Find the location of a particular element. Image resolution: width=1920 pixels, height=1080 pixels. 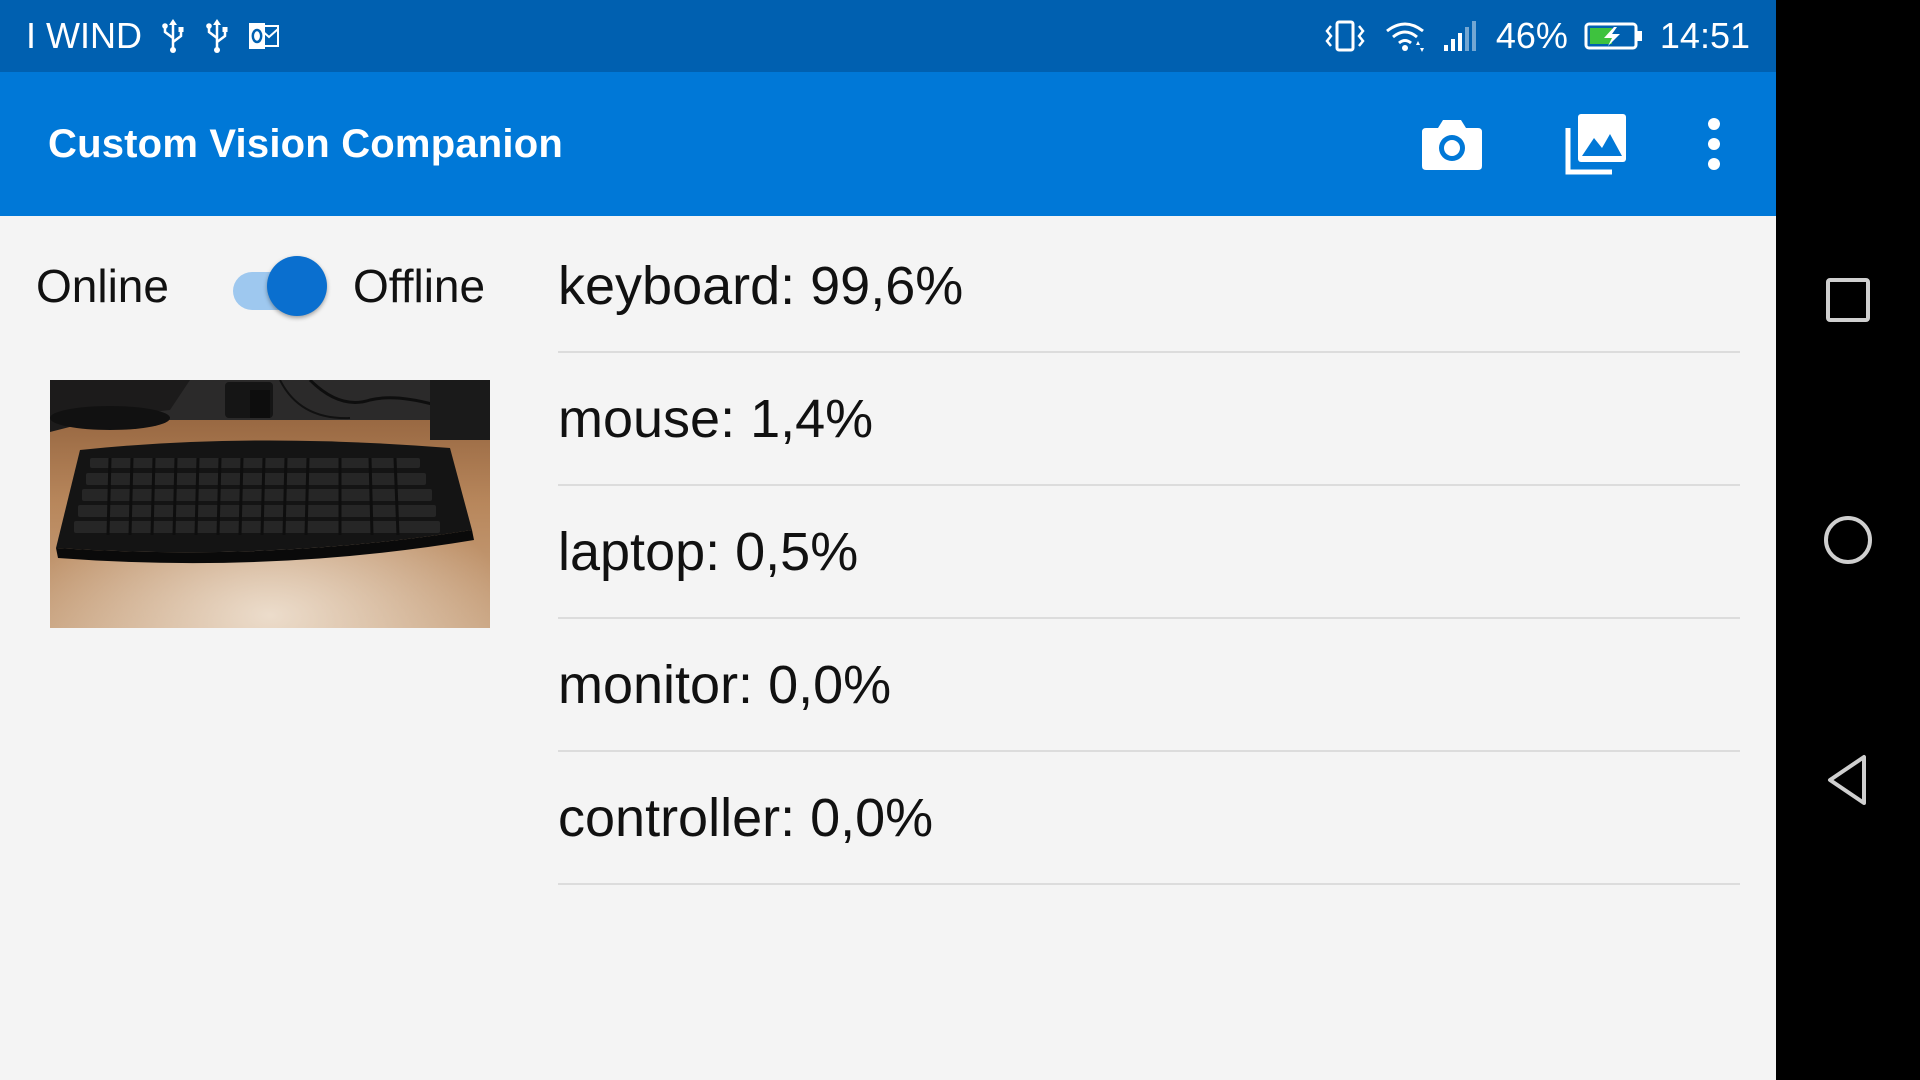

camera-button is located at coordinates (1452, 144).